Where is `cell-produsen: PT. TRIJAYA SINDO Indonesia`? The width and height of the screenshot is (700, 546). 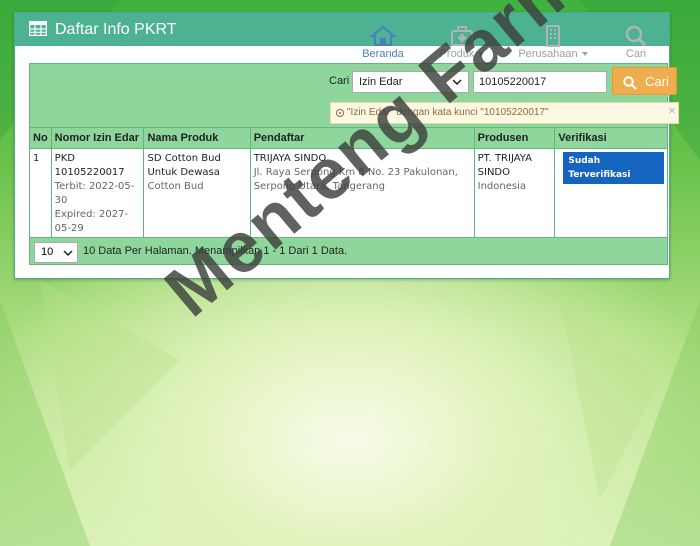 cell-produsen: PT. TRIJAYA SINDO Indonesia is located at coordinates (514, 194).